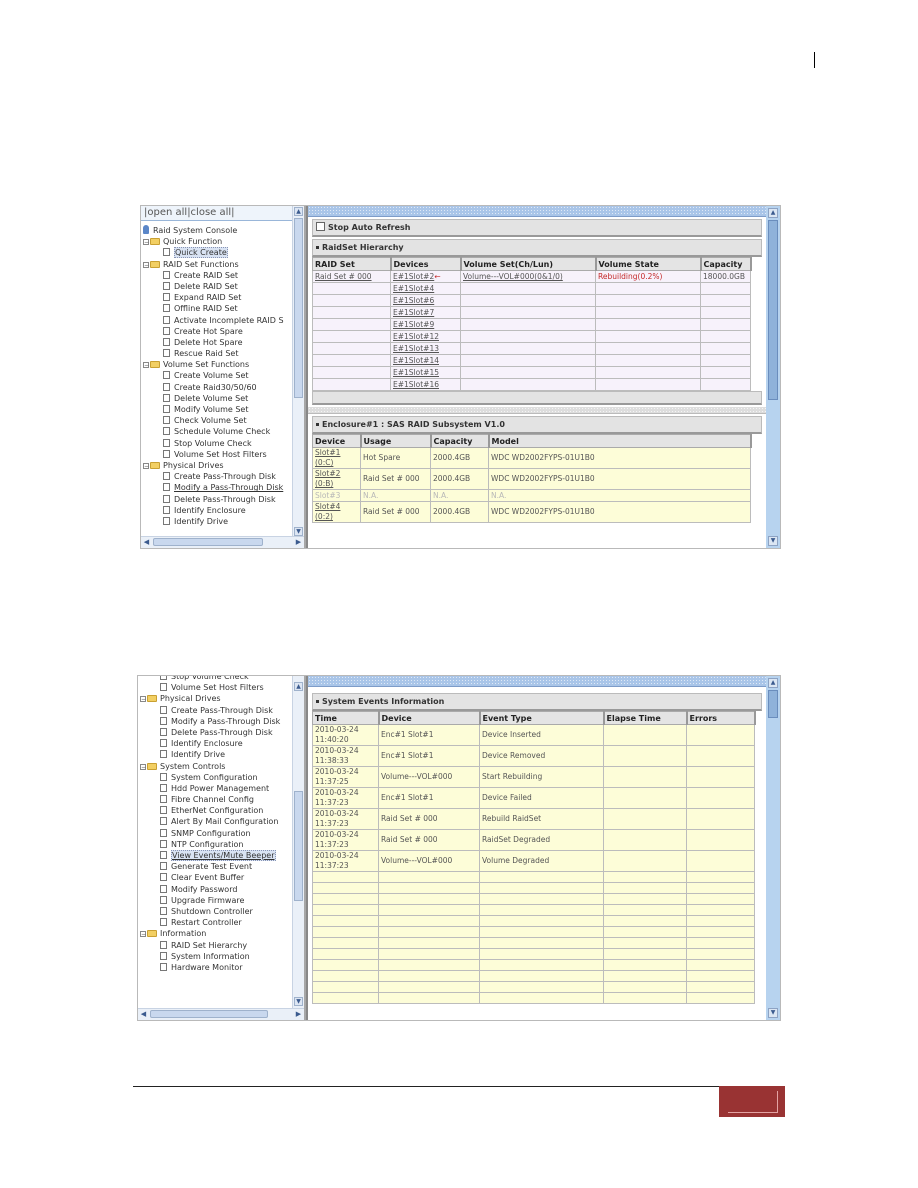 The height and width of the screenshot is (1188, 918). Describe the element at coordinates (215, 788) in the screenshot. I see `tree-item: Hdd Power Management` at that location.